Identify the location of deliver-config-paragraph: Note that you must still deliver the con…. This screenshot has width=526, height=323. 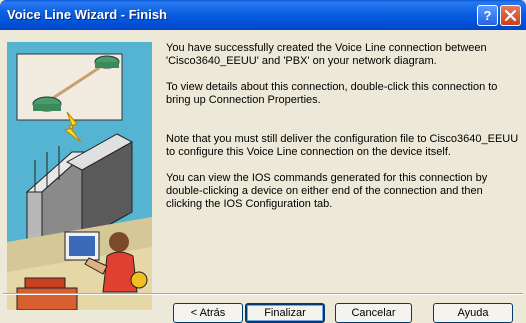
(342, 145).